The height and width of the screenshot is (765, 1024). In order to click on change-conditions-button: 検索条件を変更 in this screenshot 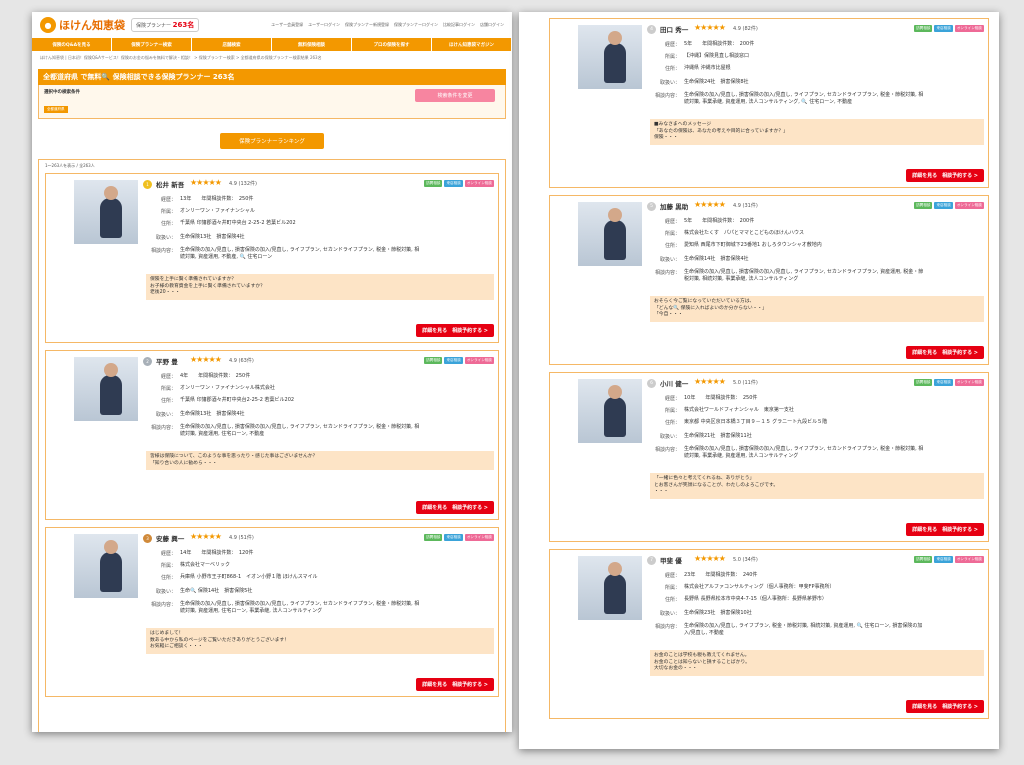, I will do `click(455, 95)`.